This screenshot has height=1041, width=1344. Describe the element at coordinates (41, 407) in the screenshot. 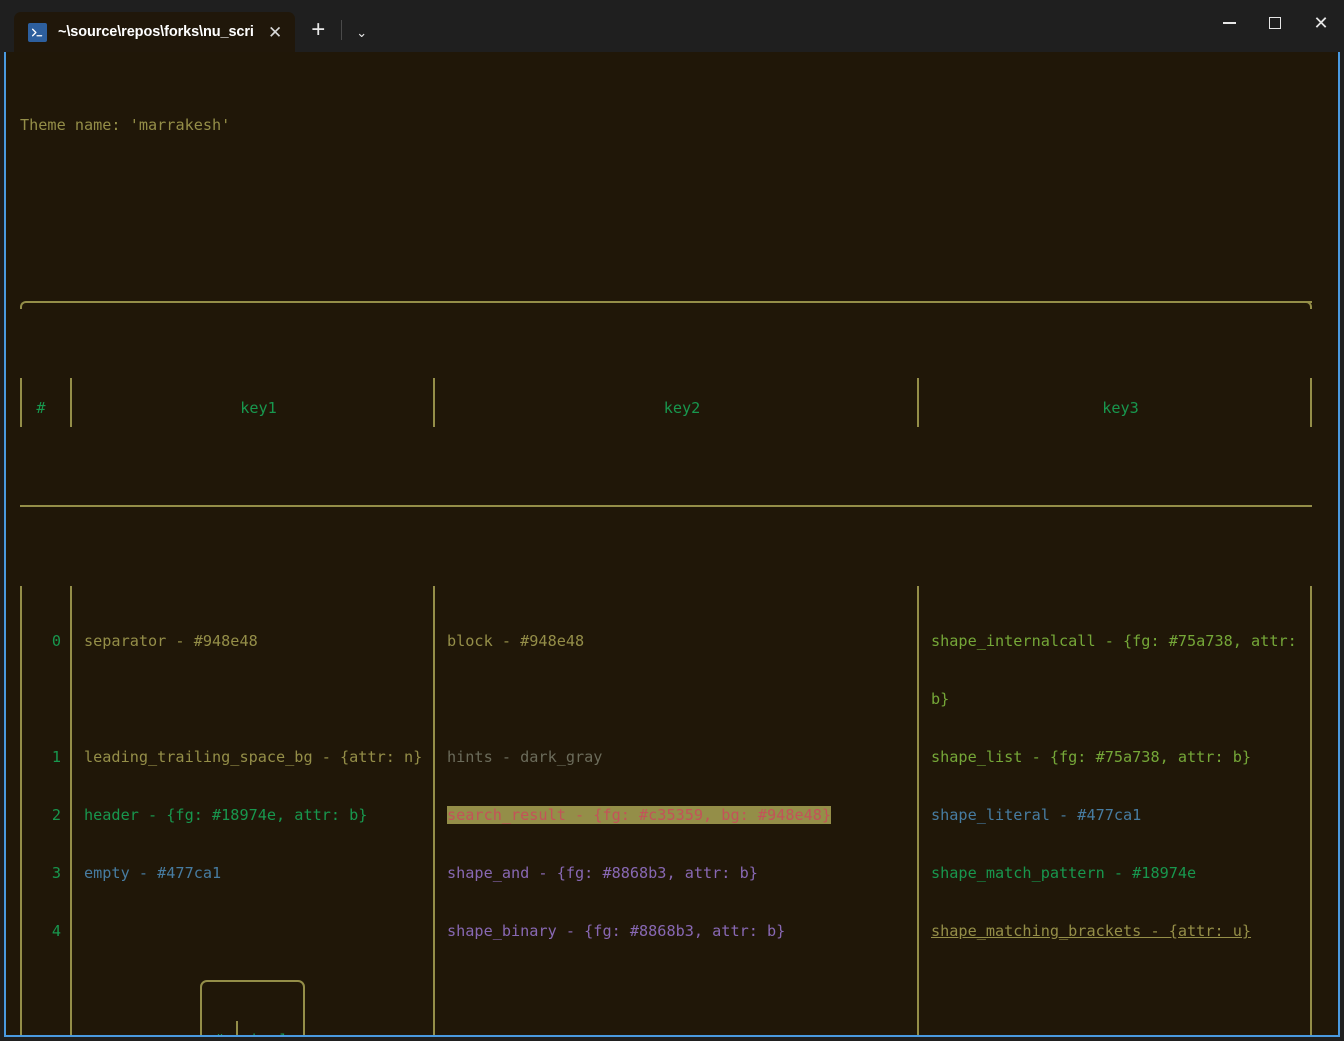

I see `header-index: #` at that location.